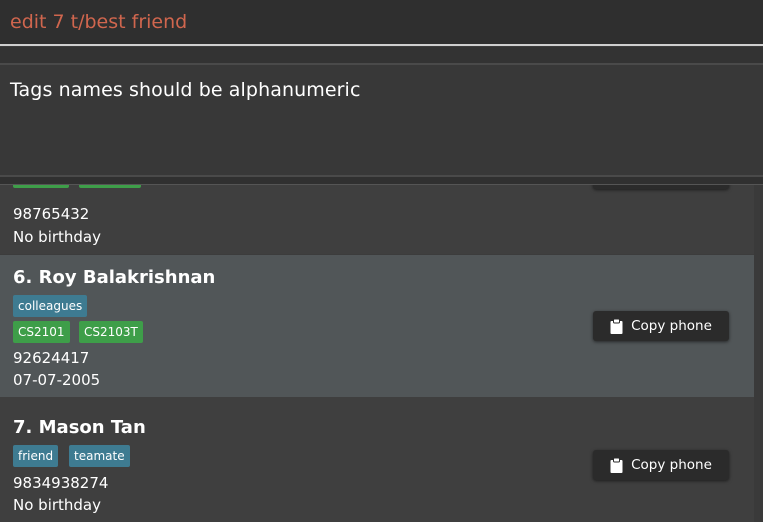  What do you see at coordinates (99, 456) in the screenshot?
I see `tag: teamate` at bounding box center [99, 456].